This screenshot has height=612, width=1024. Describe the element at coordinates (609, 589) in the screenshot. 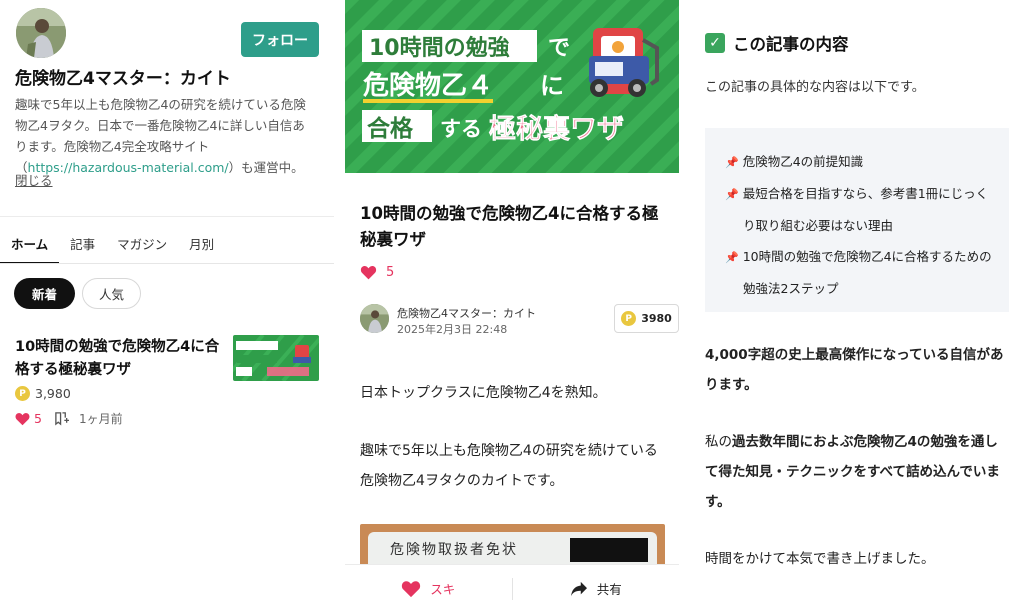

I see `share-label: 共有` at that location.